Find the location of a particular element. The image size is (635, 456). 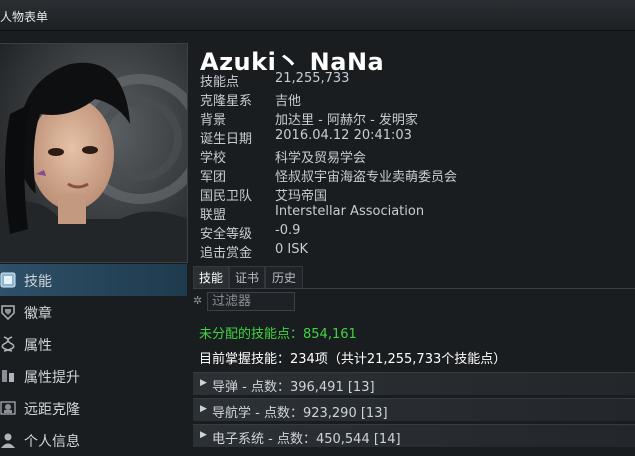

info-value: 加达里 - 阿赫尔 - 发明家 is located at coordinates (346, 120).